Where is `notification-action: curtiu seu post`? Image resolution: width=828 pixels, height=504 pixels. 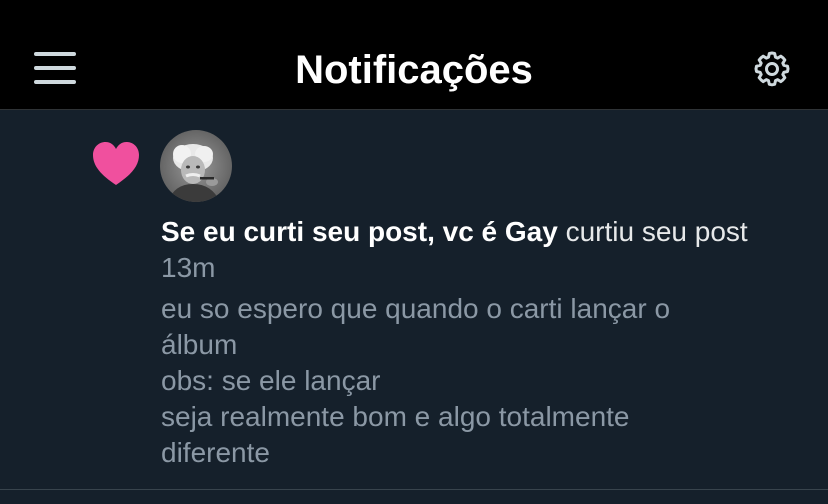
notification-action: curtiu seu post is located at coordinates (656, 231).